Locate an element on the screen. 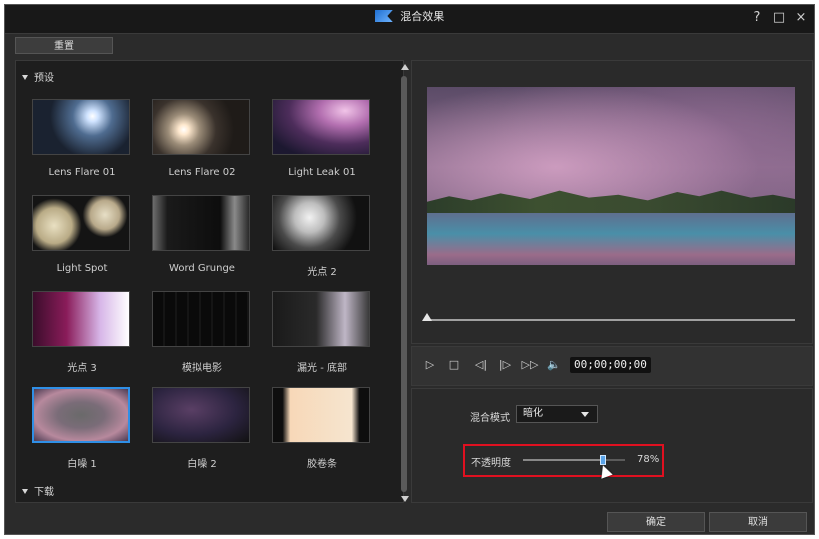 This screenshot has width=819, height=539. next-frame-icon: |▷ is located at coordinates (505, 365).